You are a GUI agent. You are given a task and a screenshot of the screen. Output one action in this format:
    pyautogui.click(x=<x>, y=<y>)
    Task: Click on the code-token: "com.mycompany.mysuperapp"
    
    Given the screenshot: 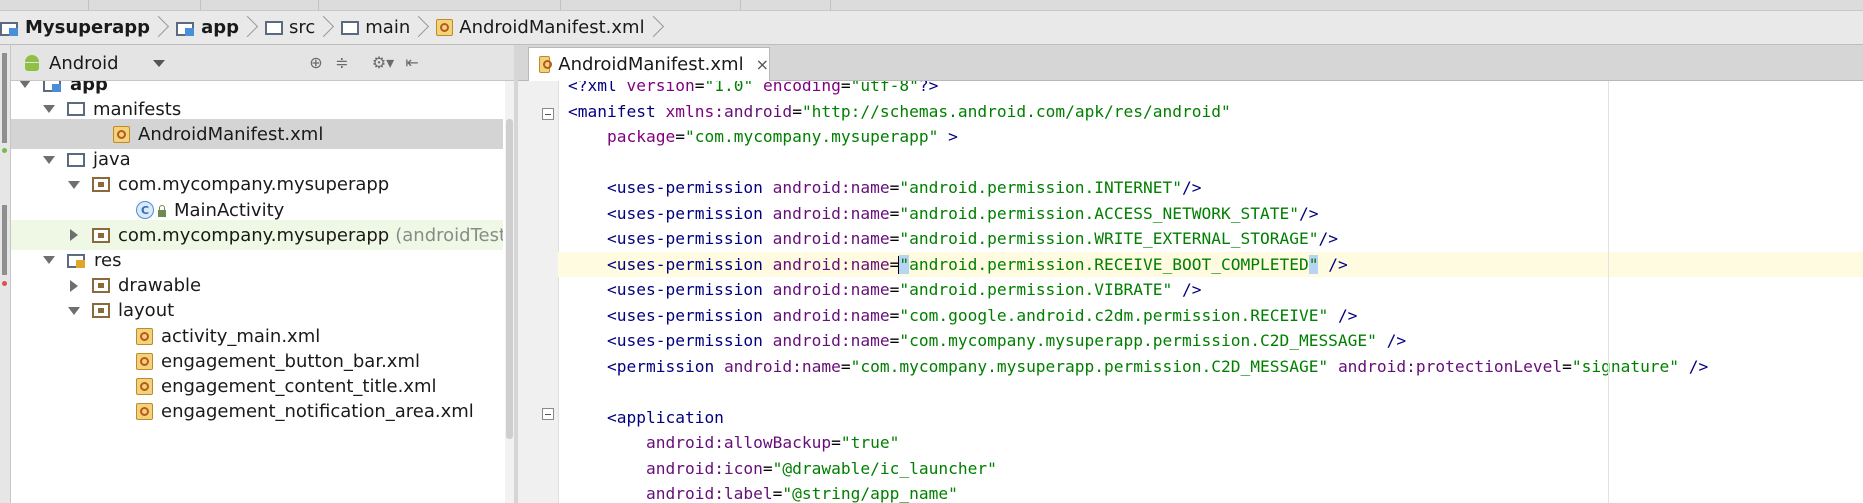 What is the action you would take?
    pyautogui.click(x=811, y=136)
    